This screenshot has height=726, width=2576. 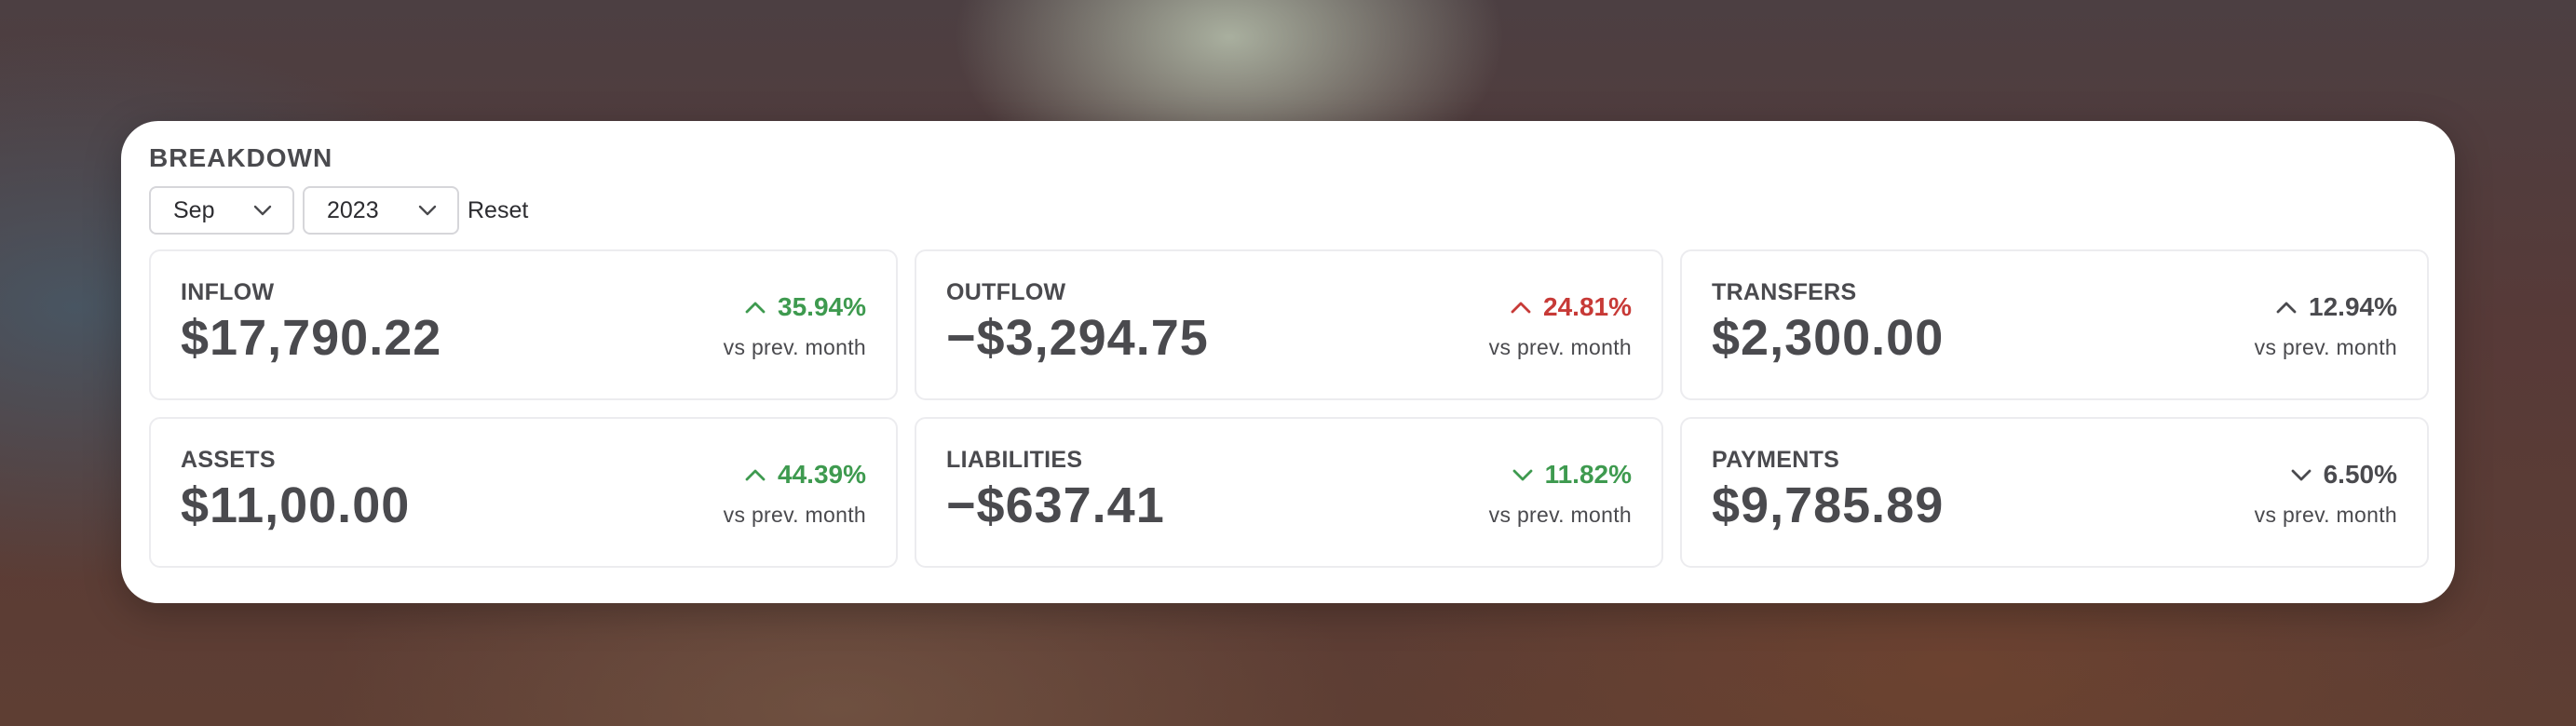 What do you see at coordinates (1289, 324) in the screenshot?
I see `metric-card-outflow: OUTFLOW −$3,294.75 24.81% vs prev. month` at bounding box center [1289, 324].